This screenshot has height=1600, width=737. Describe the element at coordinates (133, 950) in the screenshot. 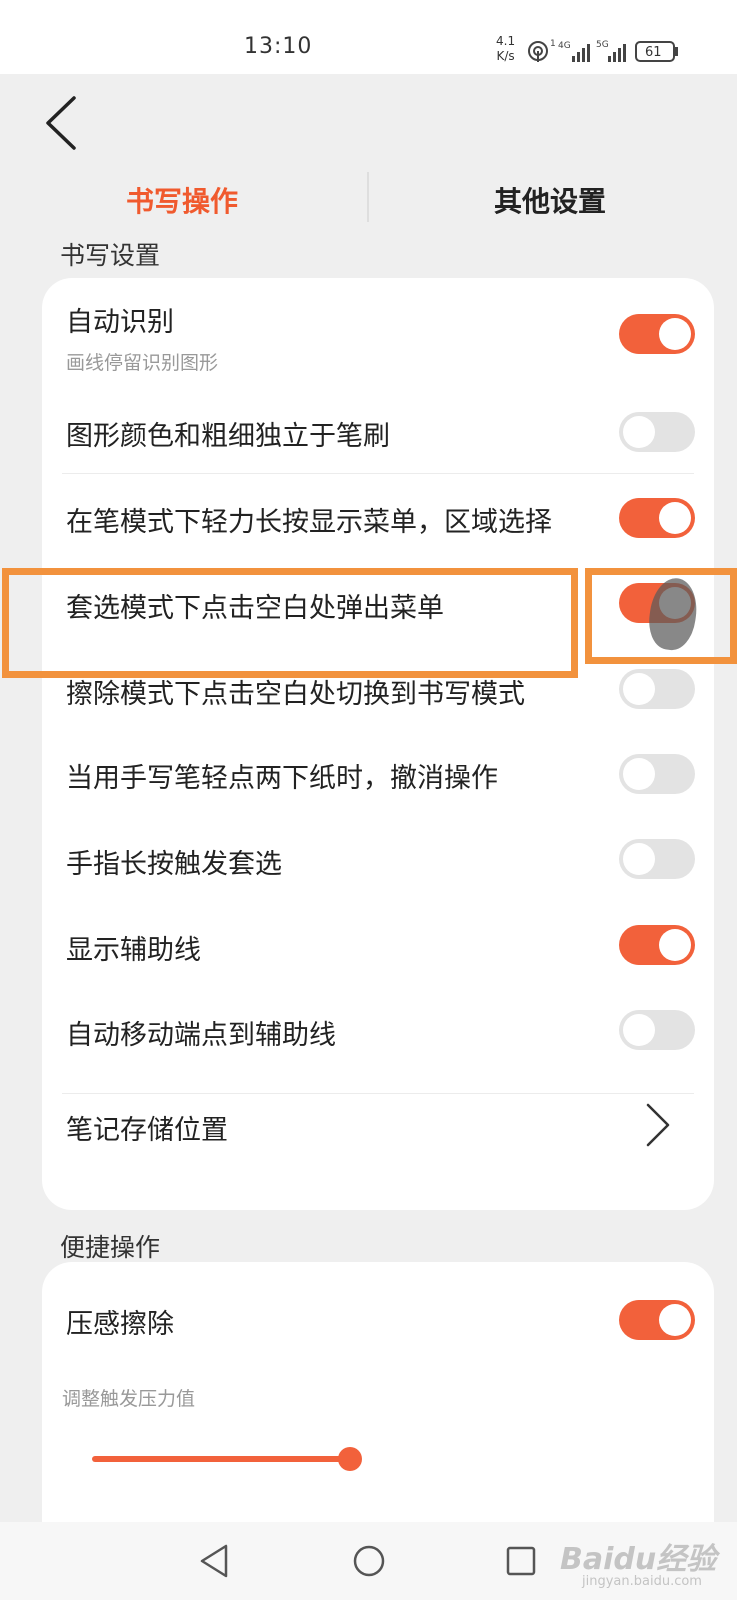

I see `setting-label: 显示辅助线` at that location.